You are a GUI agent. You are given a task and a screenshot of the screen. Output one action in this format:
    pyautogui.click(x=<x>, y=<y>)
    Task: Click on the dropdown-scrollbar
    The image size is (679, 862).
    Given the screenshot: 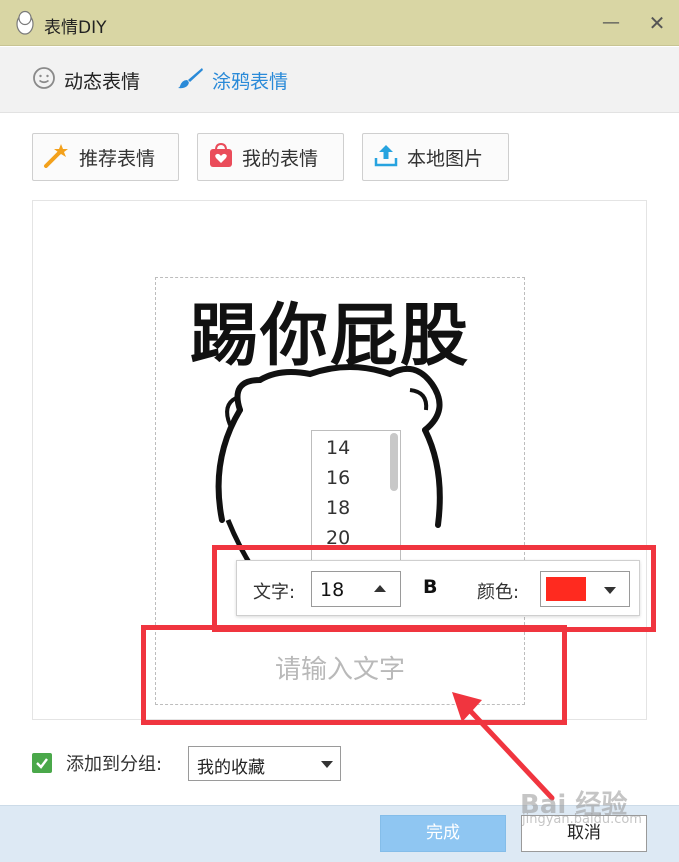 What is the action you would take?
    pyautogui.click(x=394, y=462)
    